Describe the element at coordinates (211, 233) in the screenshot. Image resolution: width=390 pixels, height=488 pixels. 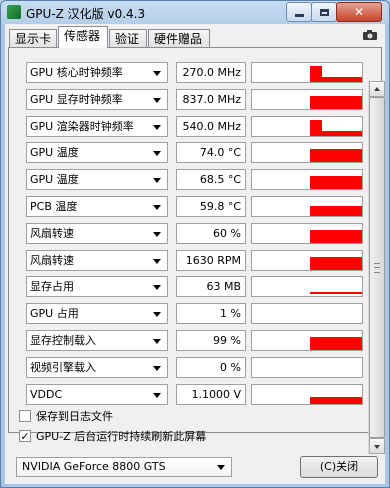
I see `sensor-value: 60 %` at that location.